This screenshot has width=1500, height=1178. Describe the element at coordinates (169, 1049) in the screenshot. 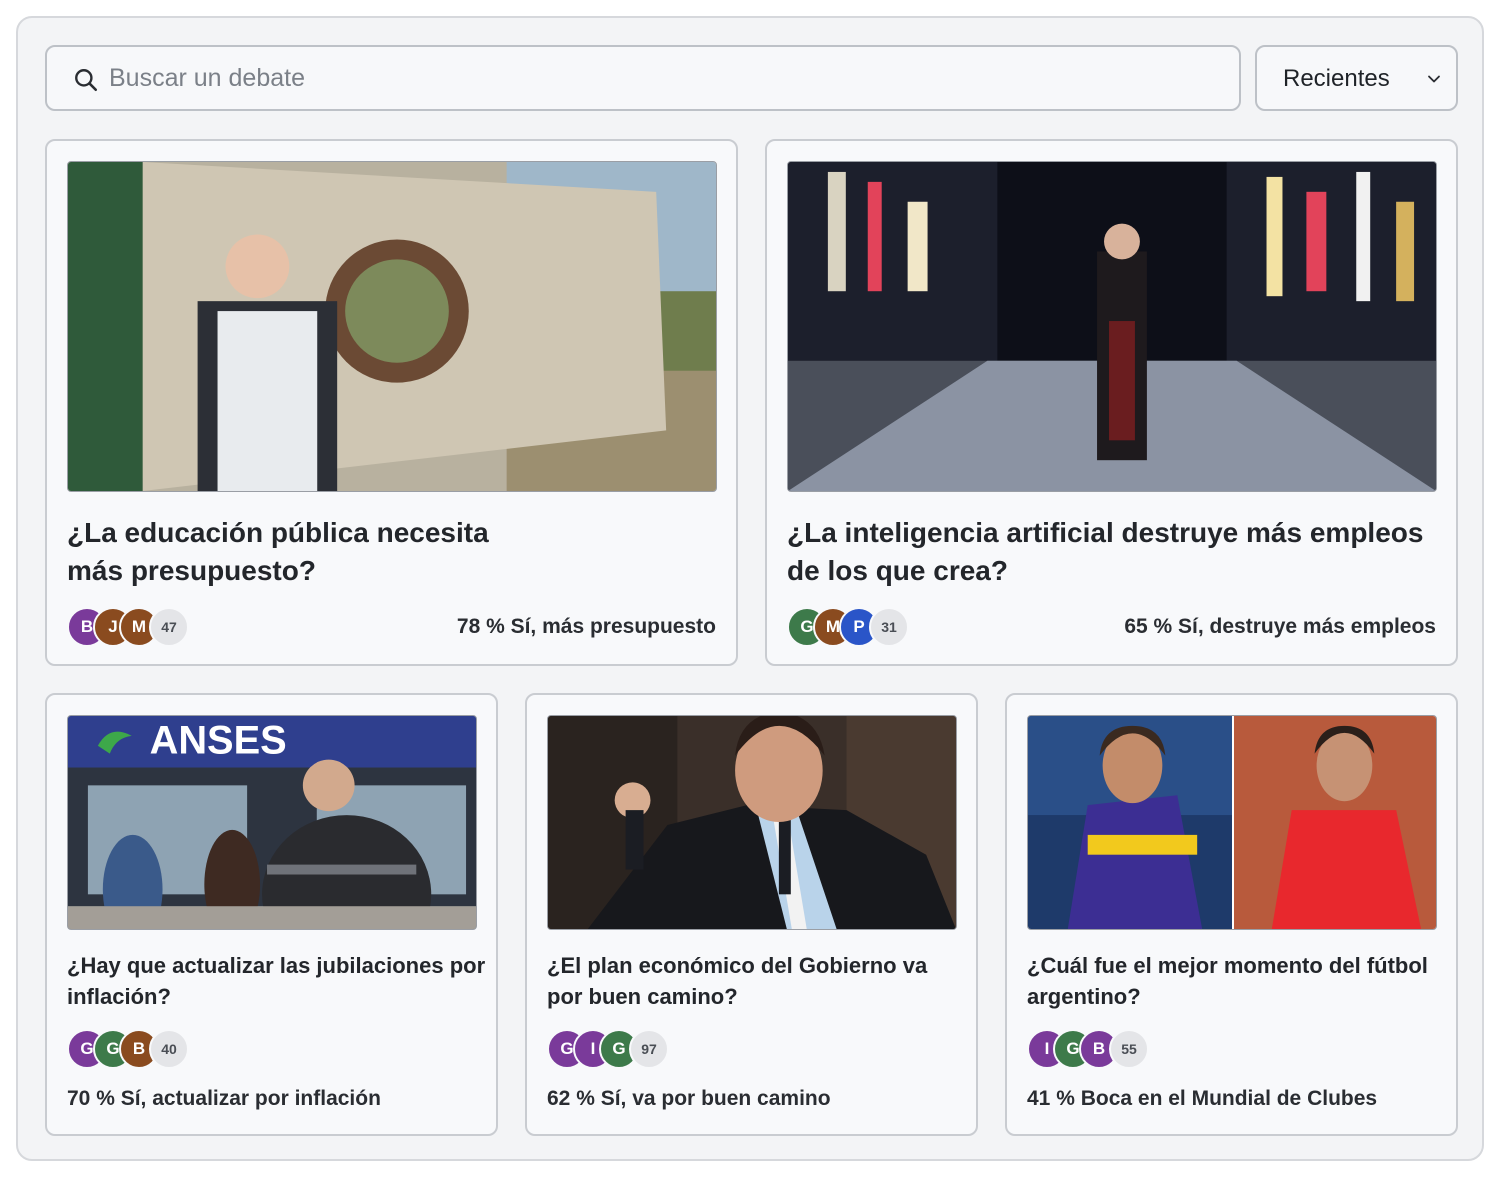

I see `participant-count: 40` at that location.